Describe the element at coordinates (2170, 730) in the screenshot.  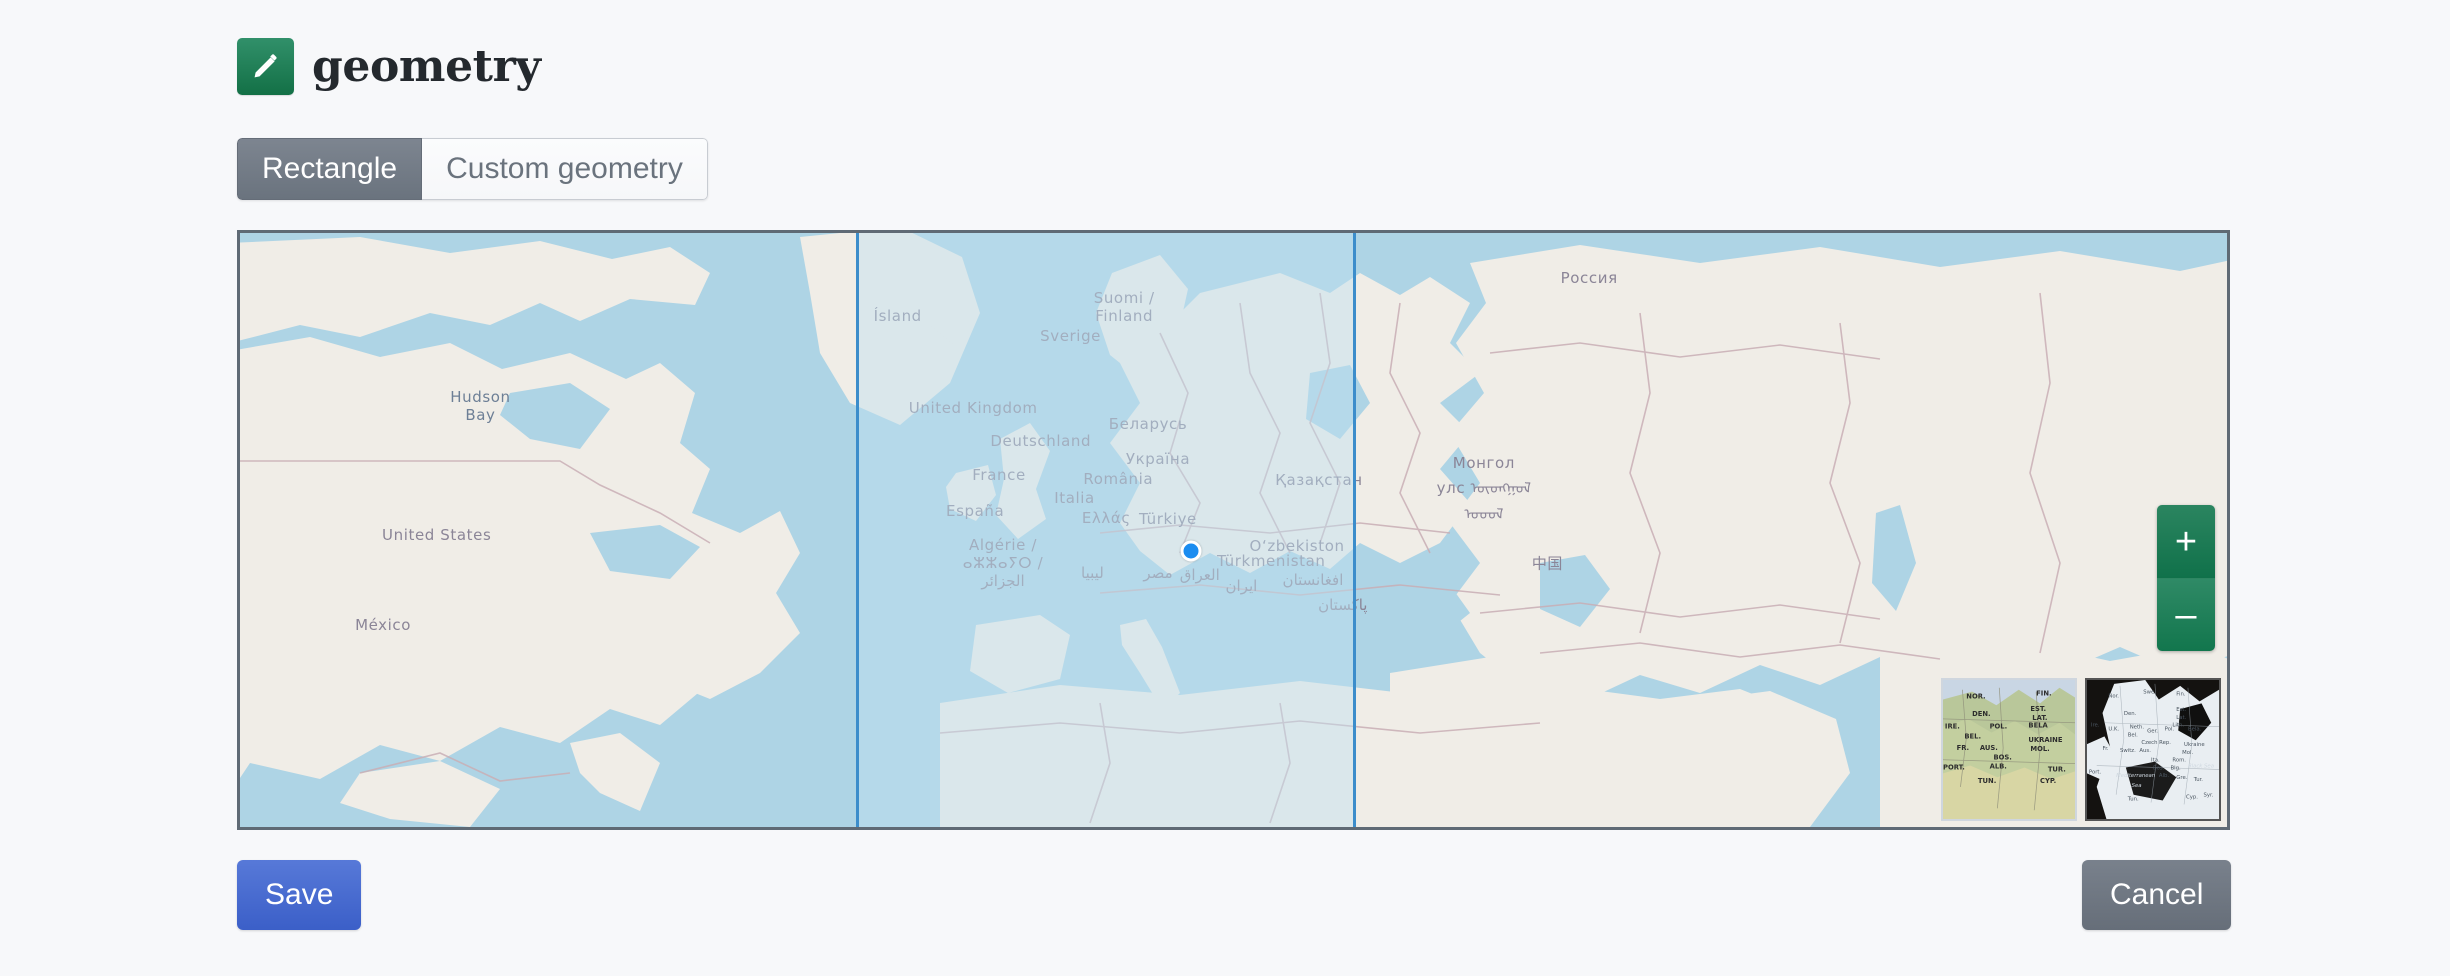
I see `svg-text: Pol.` at that location.